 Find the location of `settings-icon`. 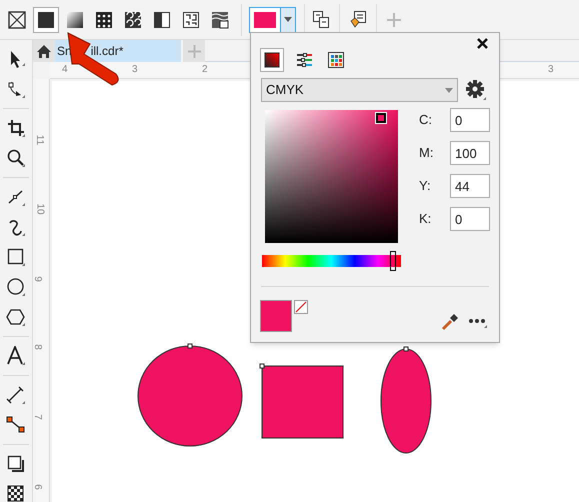

settings-icon is located at coordinates (476, 90).